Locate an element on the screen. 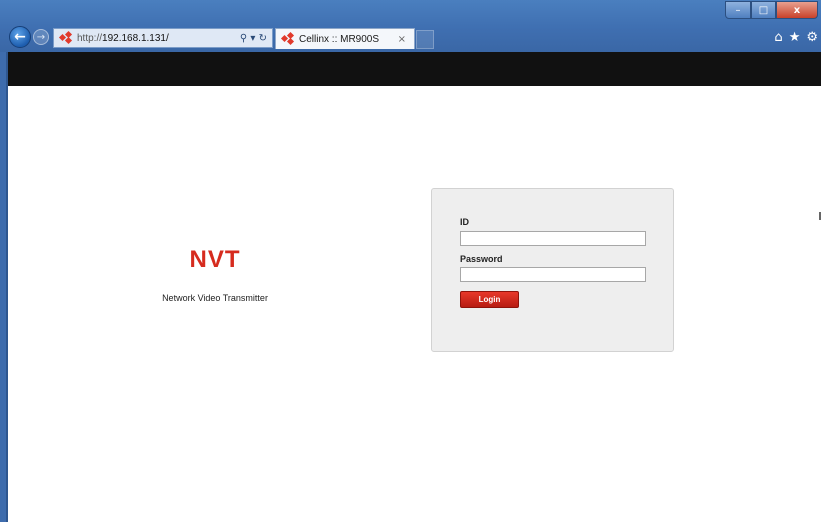 This screenshot has height=522, width=821. site-favicon-icon is located at coordinates (65, 37).